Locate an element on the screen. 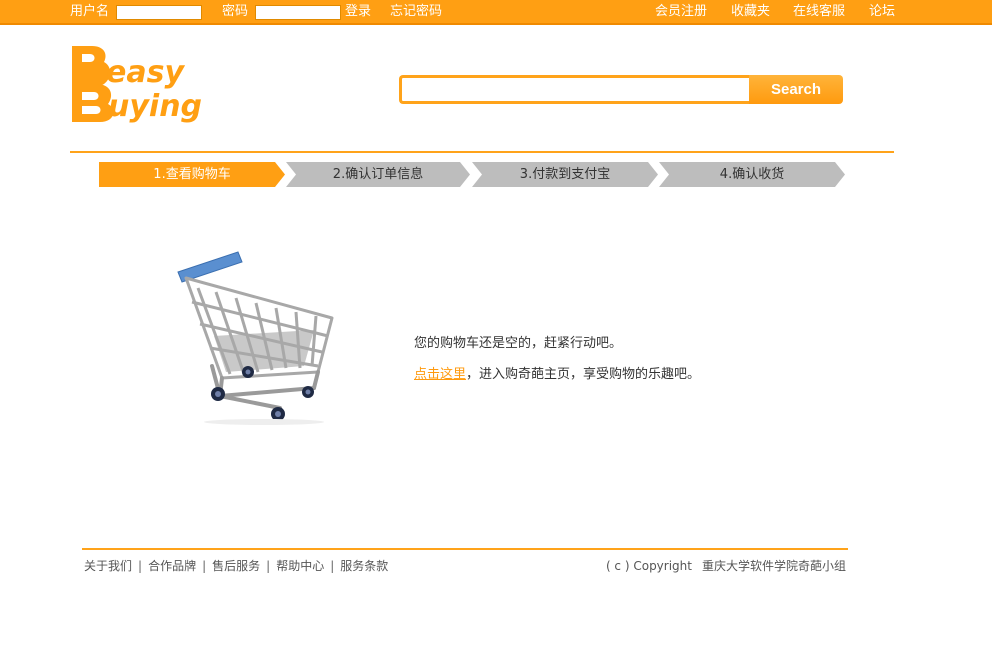  password-input is located at coordinates (298, 12).